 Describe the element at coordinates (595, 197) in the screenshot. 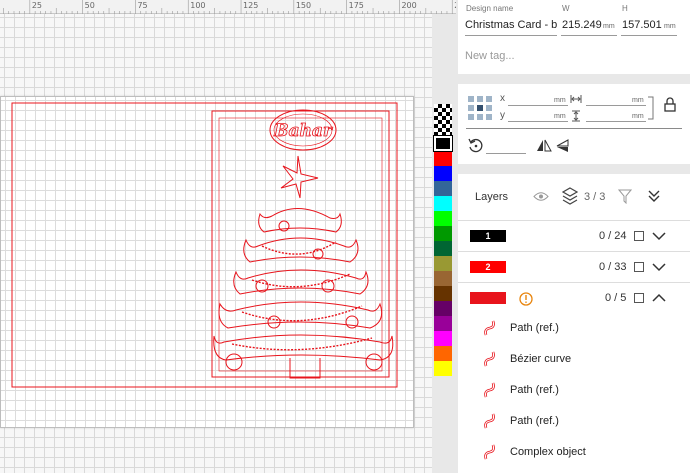

I see `visible-layer-count: 3 / 3` at that location.